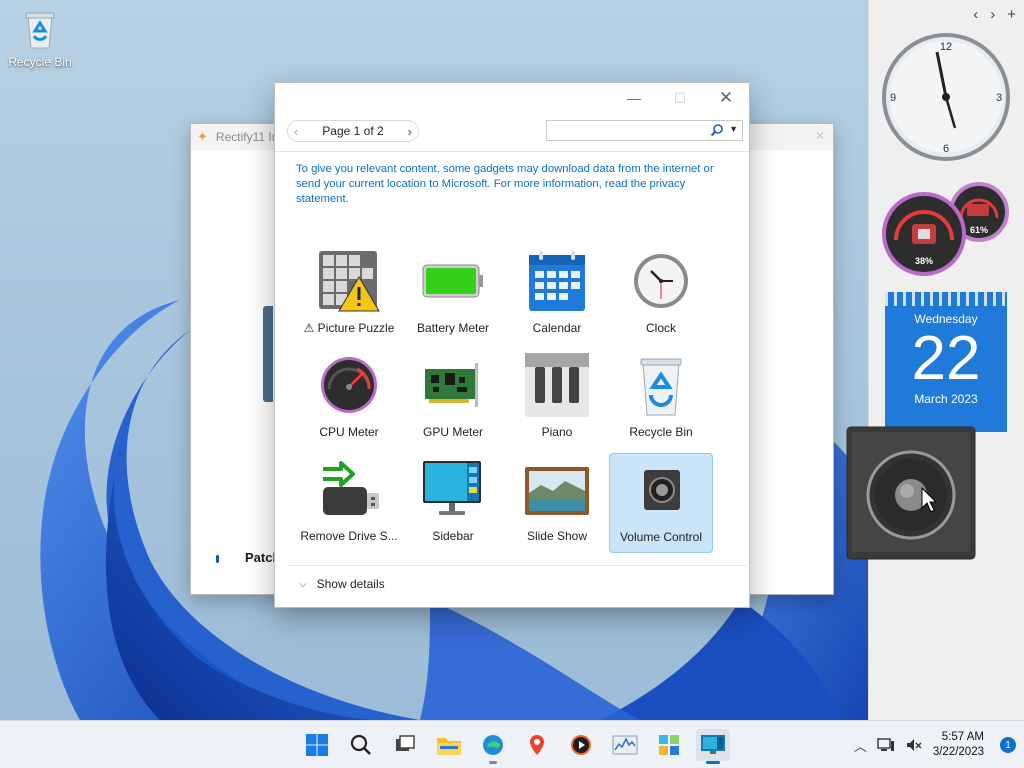 The image size is (1024, 768). What do you see at coordinates (893, 98) in the screenshot?
I see `clock-numeral-9: 9` at bounding box center [893, 98].